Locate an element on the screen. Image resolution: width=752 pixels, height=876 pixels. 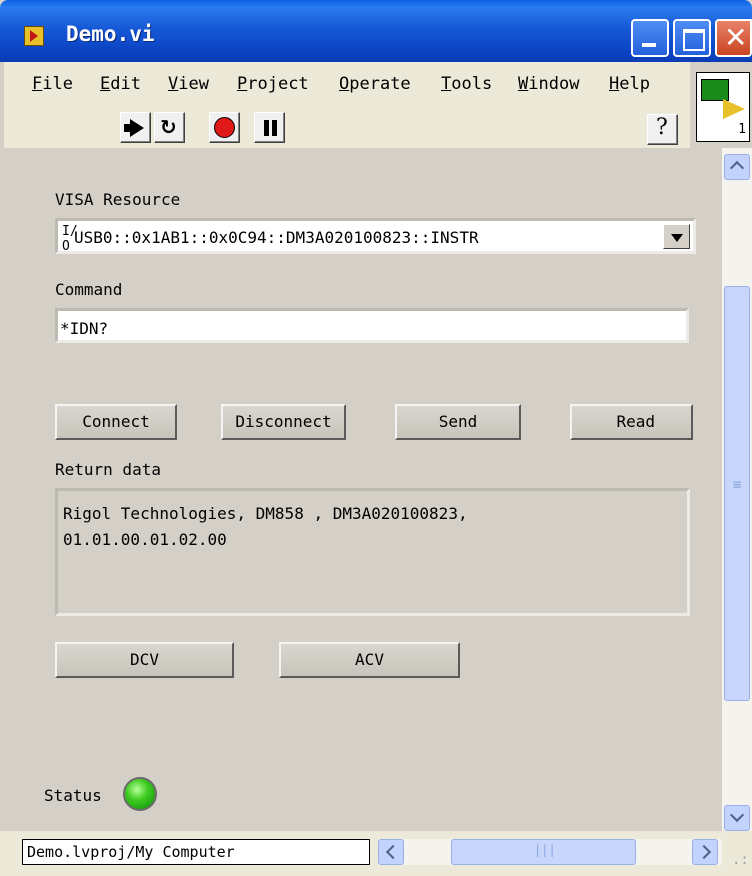
run-continuously-icon: ↻ is located at coordinates (168, 127).